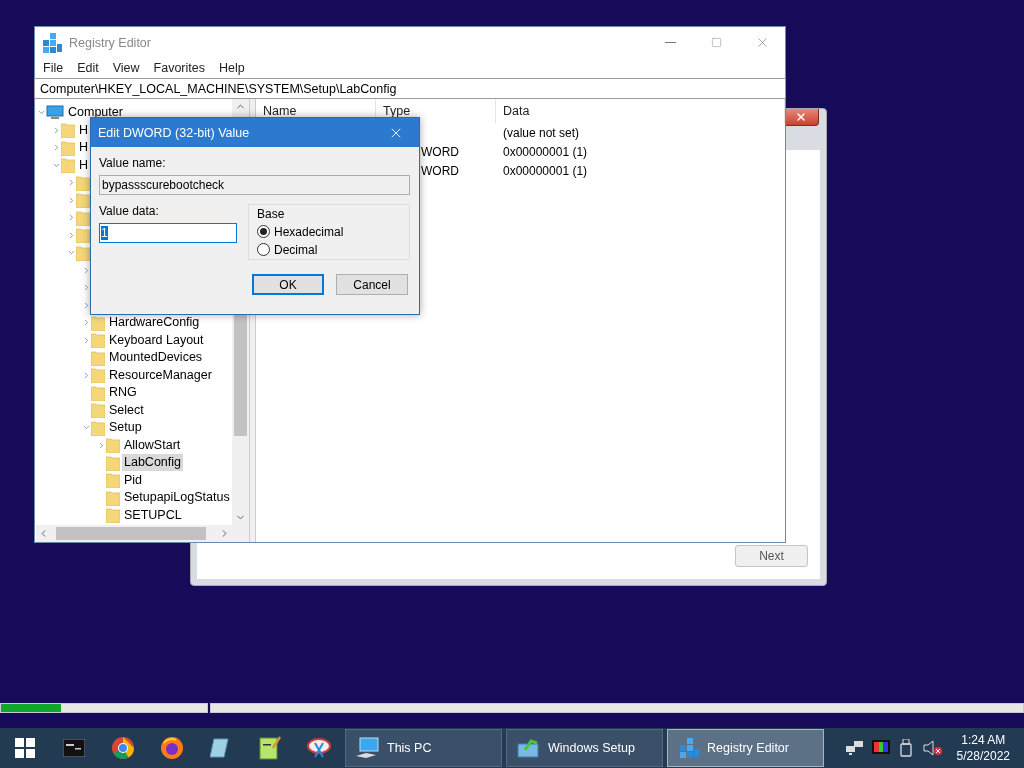 This screenshot has height=768, width=1024. What do you see at coordinates (110, 42) in the screenshot?
I see `window-title: Registry Editor` at bounding box center [110, 42].